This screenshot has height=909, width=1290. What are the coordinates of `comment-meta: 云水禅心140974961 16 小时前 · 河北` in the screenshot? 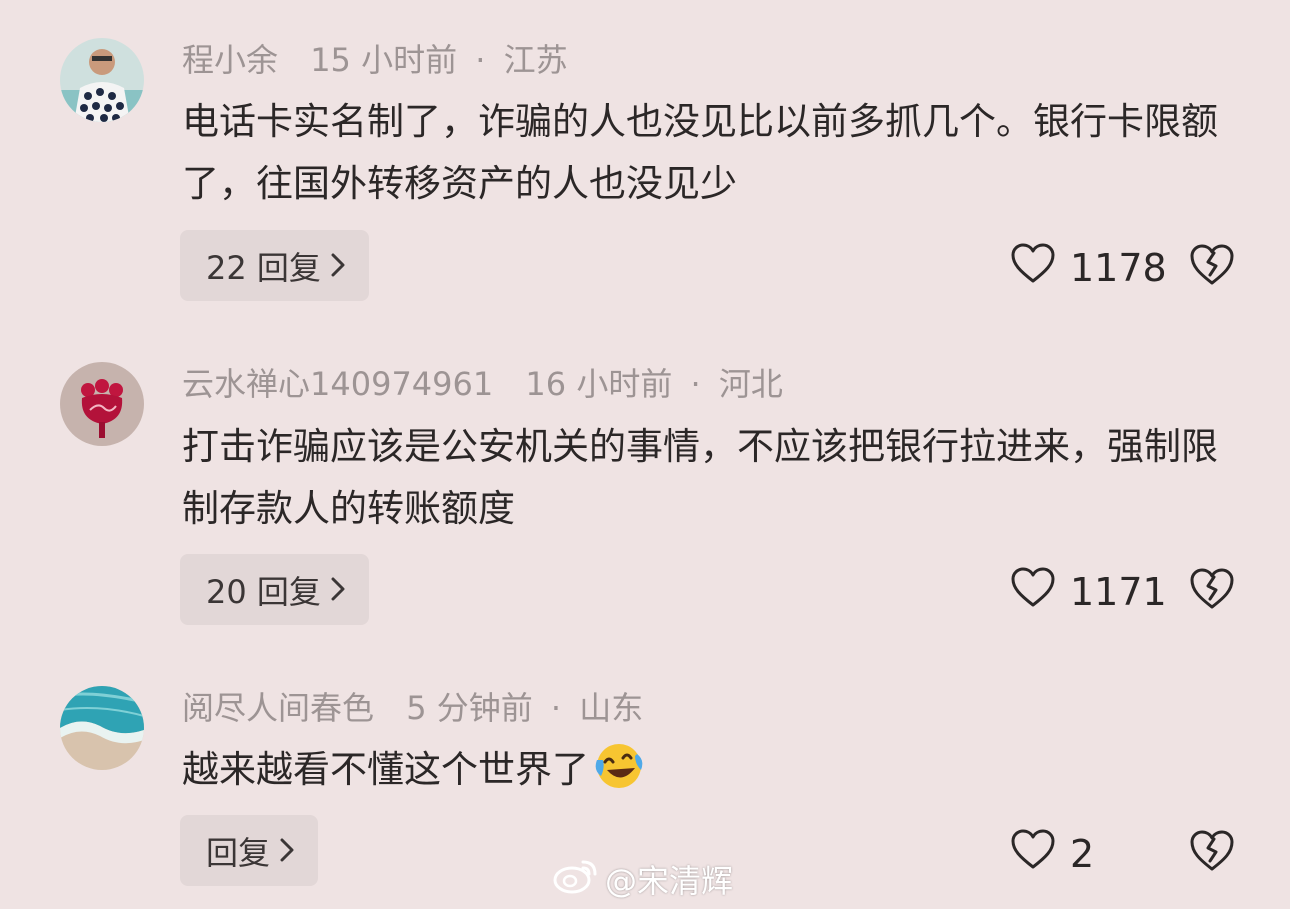 It's located at (482, 384).